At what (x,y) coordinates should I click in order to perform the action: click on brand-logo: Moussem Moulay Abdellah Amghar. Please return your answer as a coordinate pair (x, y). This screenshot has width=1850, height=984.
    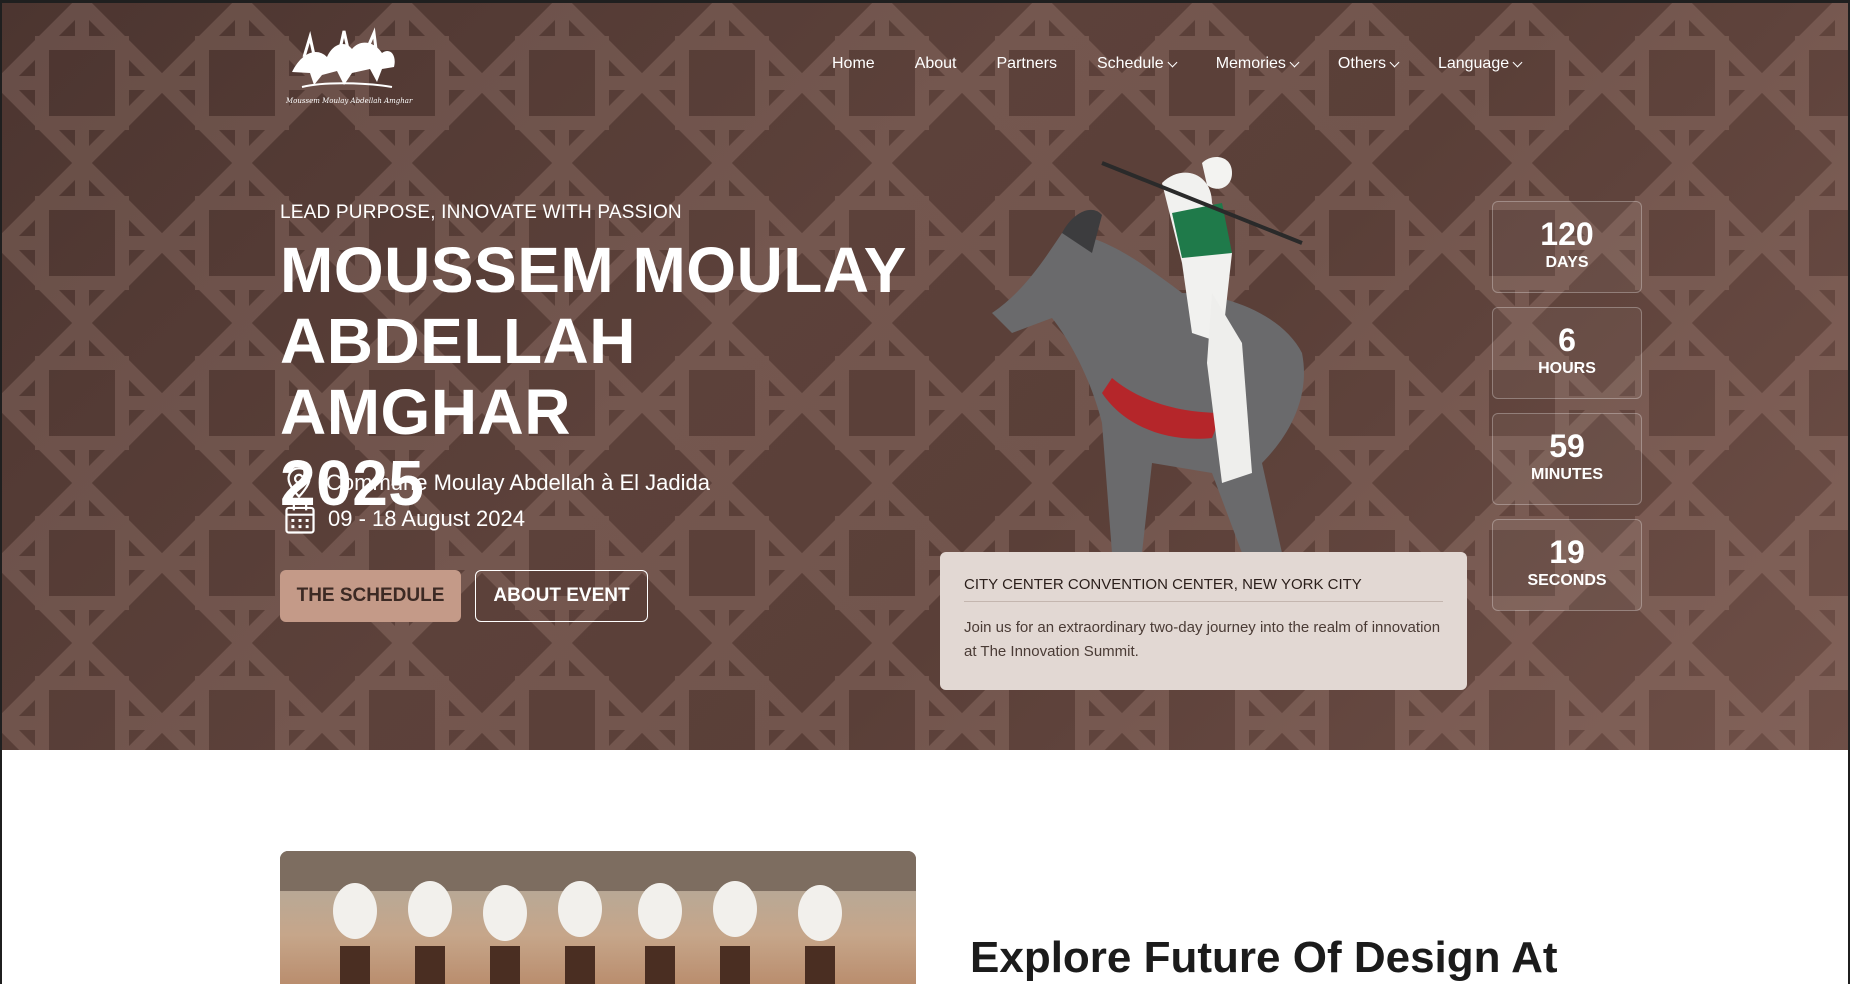
    Looking at the image, I should click on (347, 69).